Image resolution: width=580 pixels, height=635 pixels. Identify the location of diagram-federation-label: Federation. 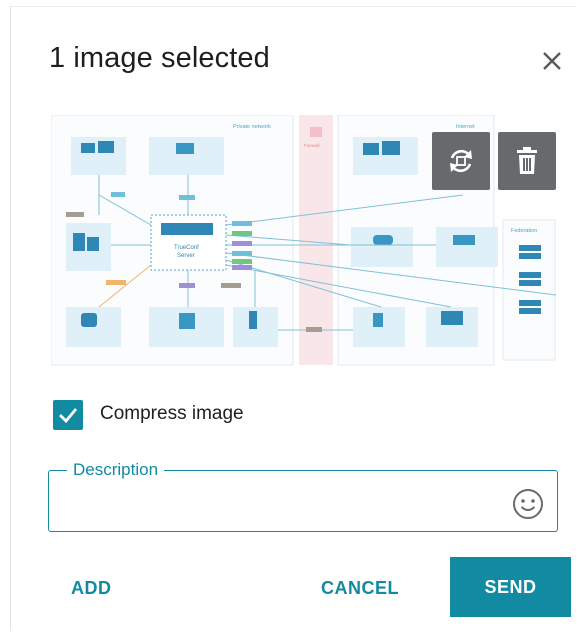
(524, 231).